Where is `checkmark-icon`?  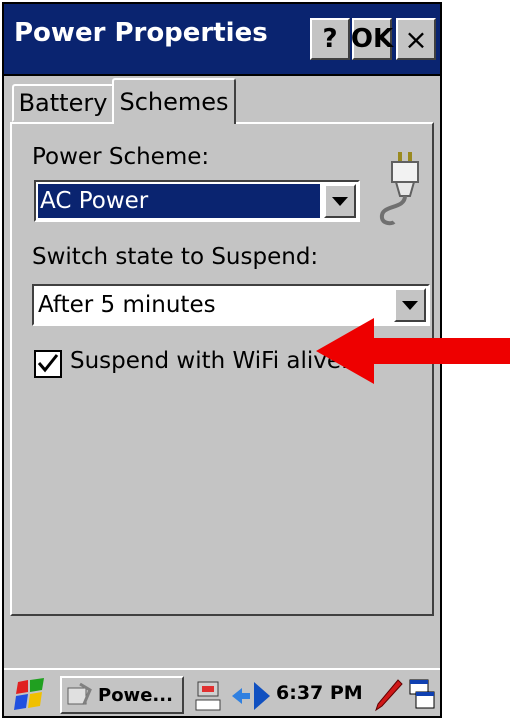
checkmark-icon is located at coordinates (48, 363).